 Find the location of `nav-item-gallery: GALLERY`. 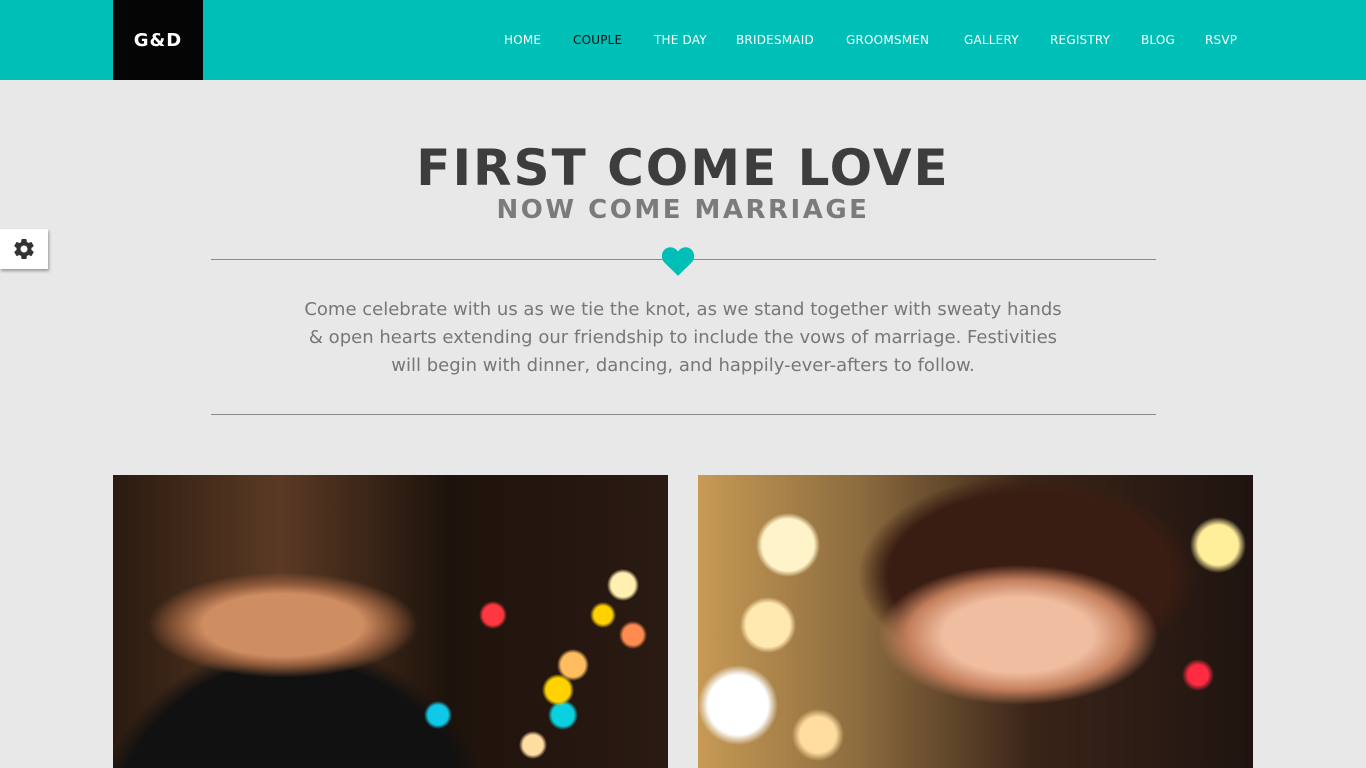

nav-item-gallery: GALLERY is located at coordinates (991, 40).